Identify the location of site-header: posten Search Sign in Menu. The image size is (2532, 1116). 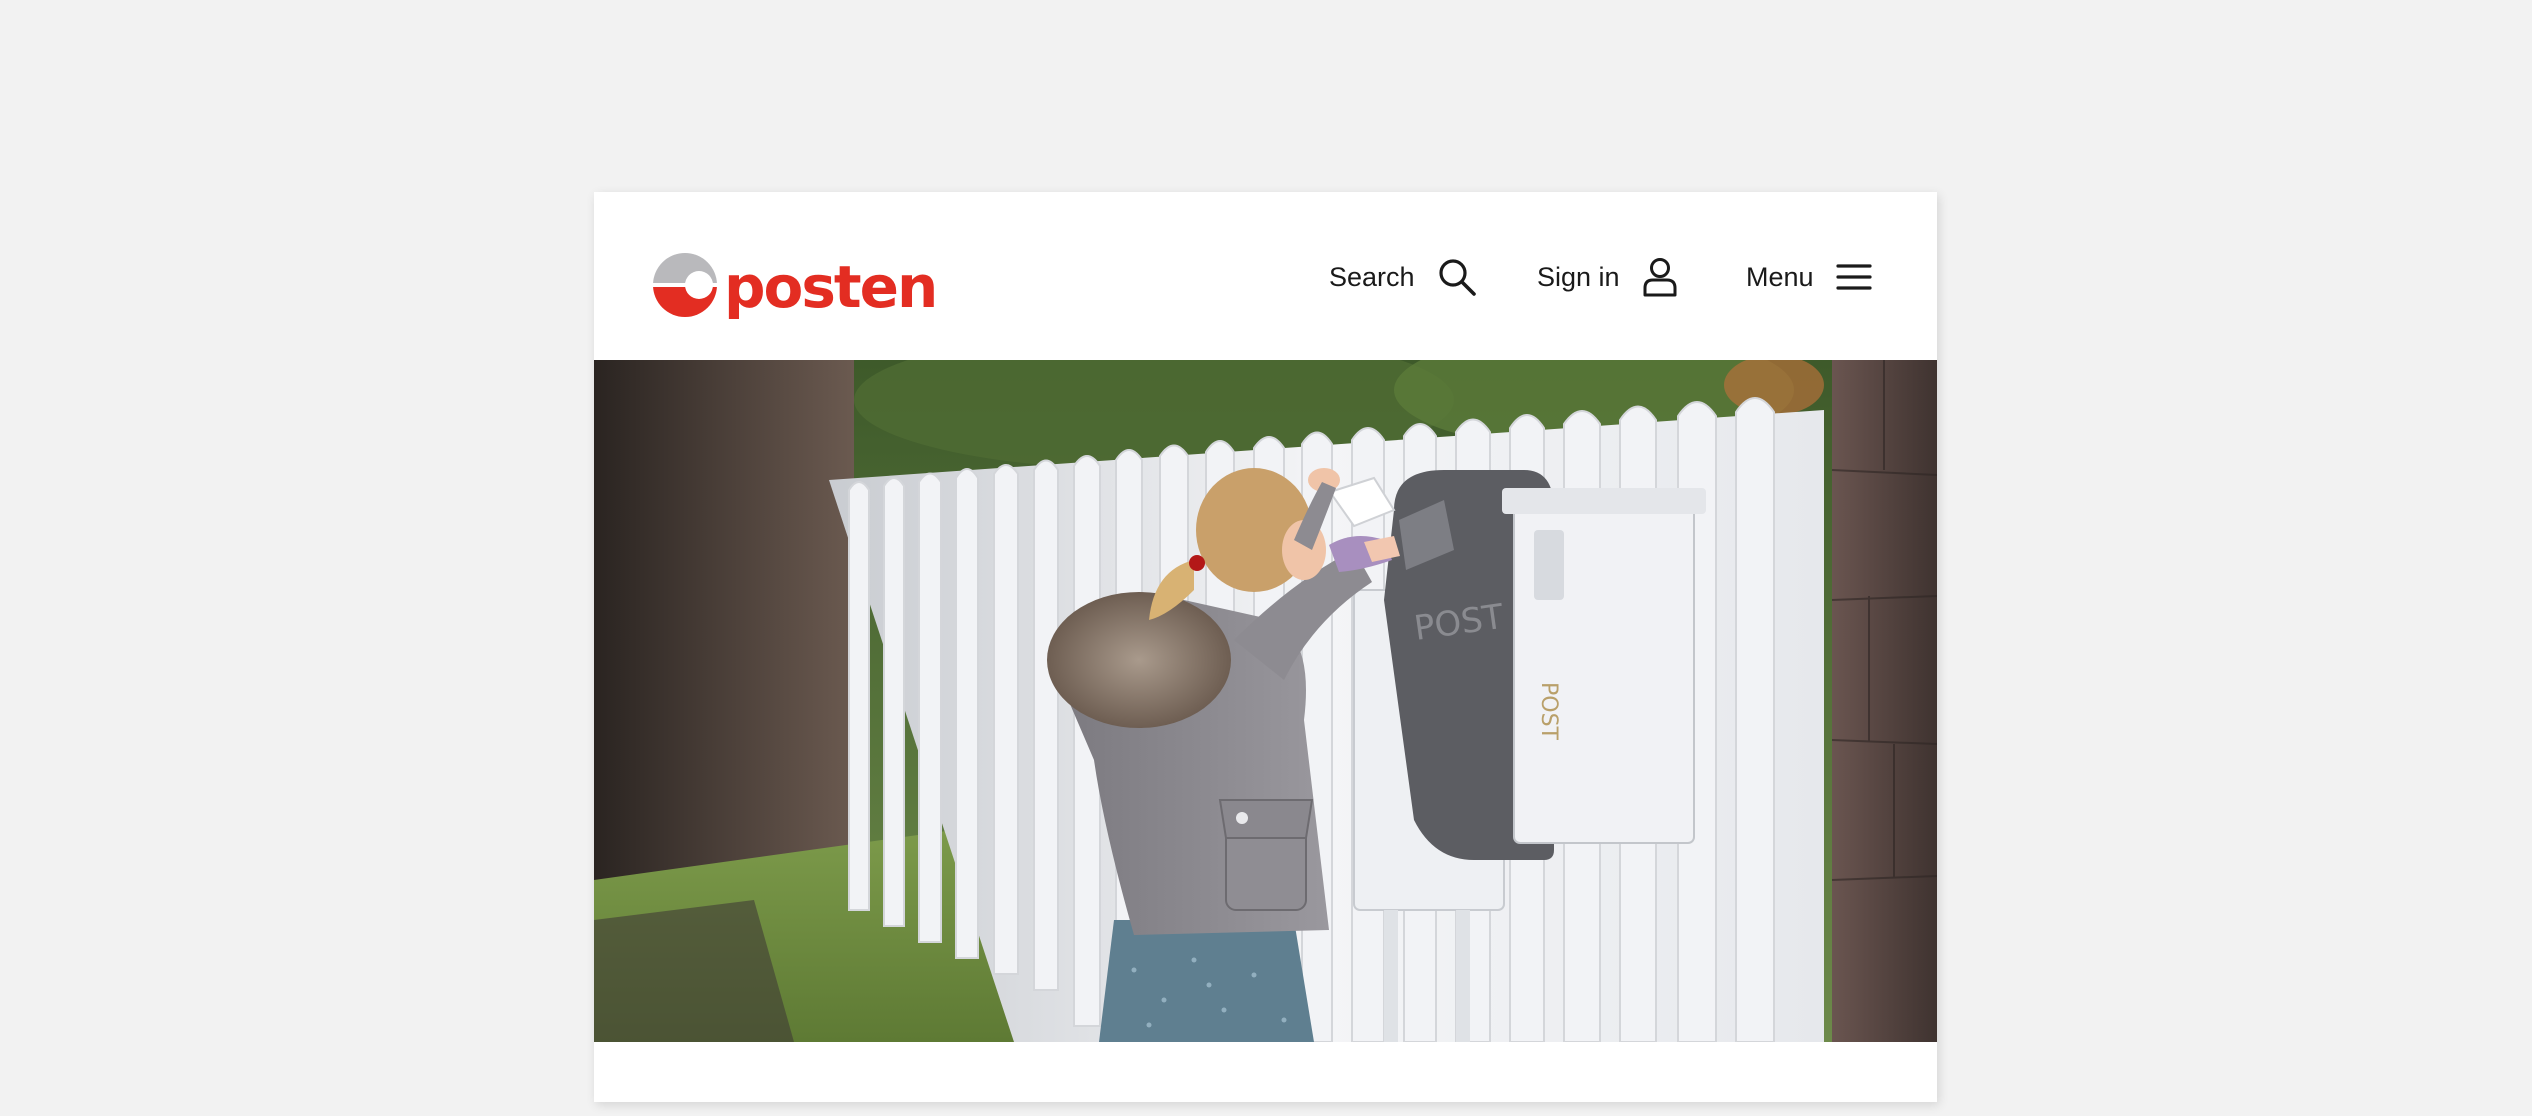
(1265, 276).